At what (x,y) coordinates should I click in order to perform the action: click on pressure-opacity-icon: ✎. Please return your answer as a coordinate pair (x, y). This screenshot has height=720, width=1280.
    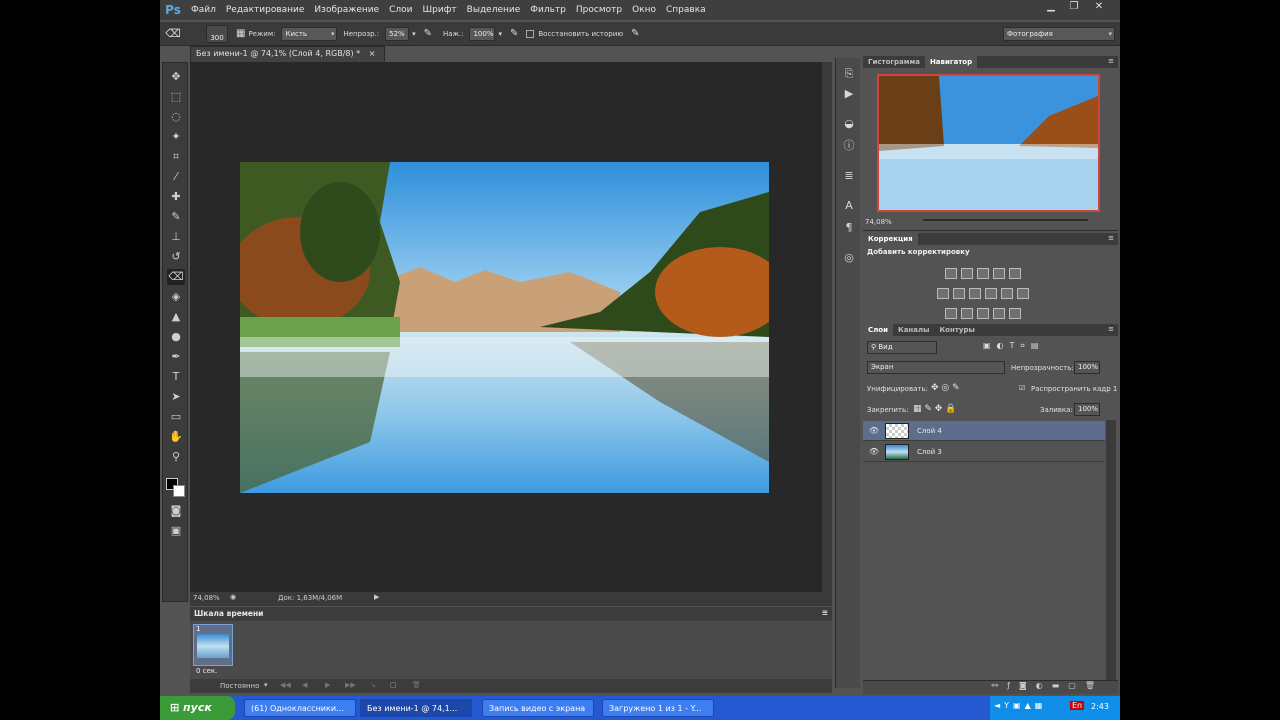
    Looking at the image, I should click on (428, 33).